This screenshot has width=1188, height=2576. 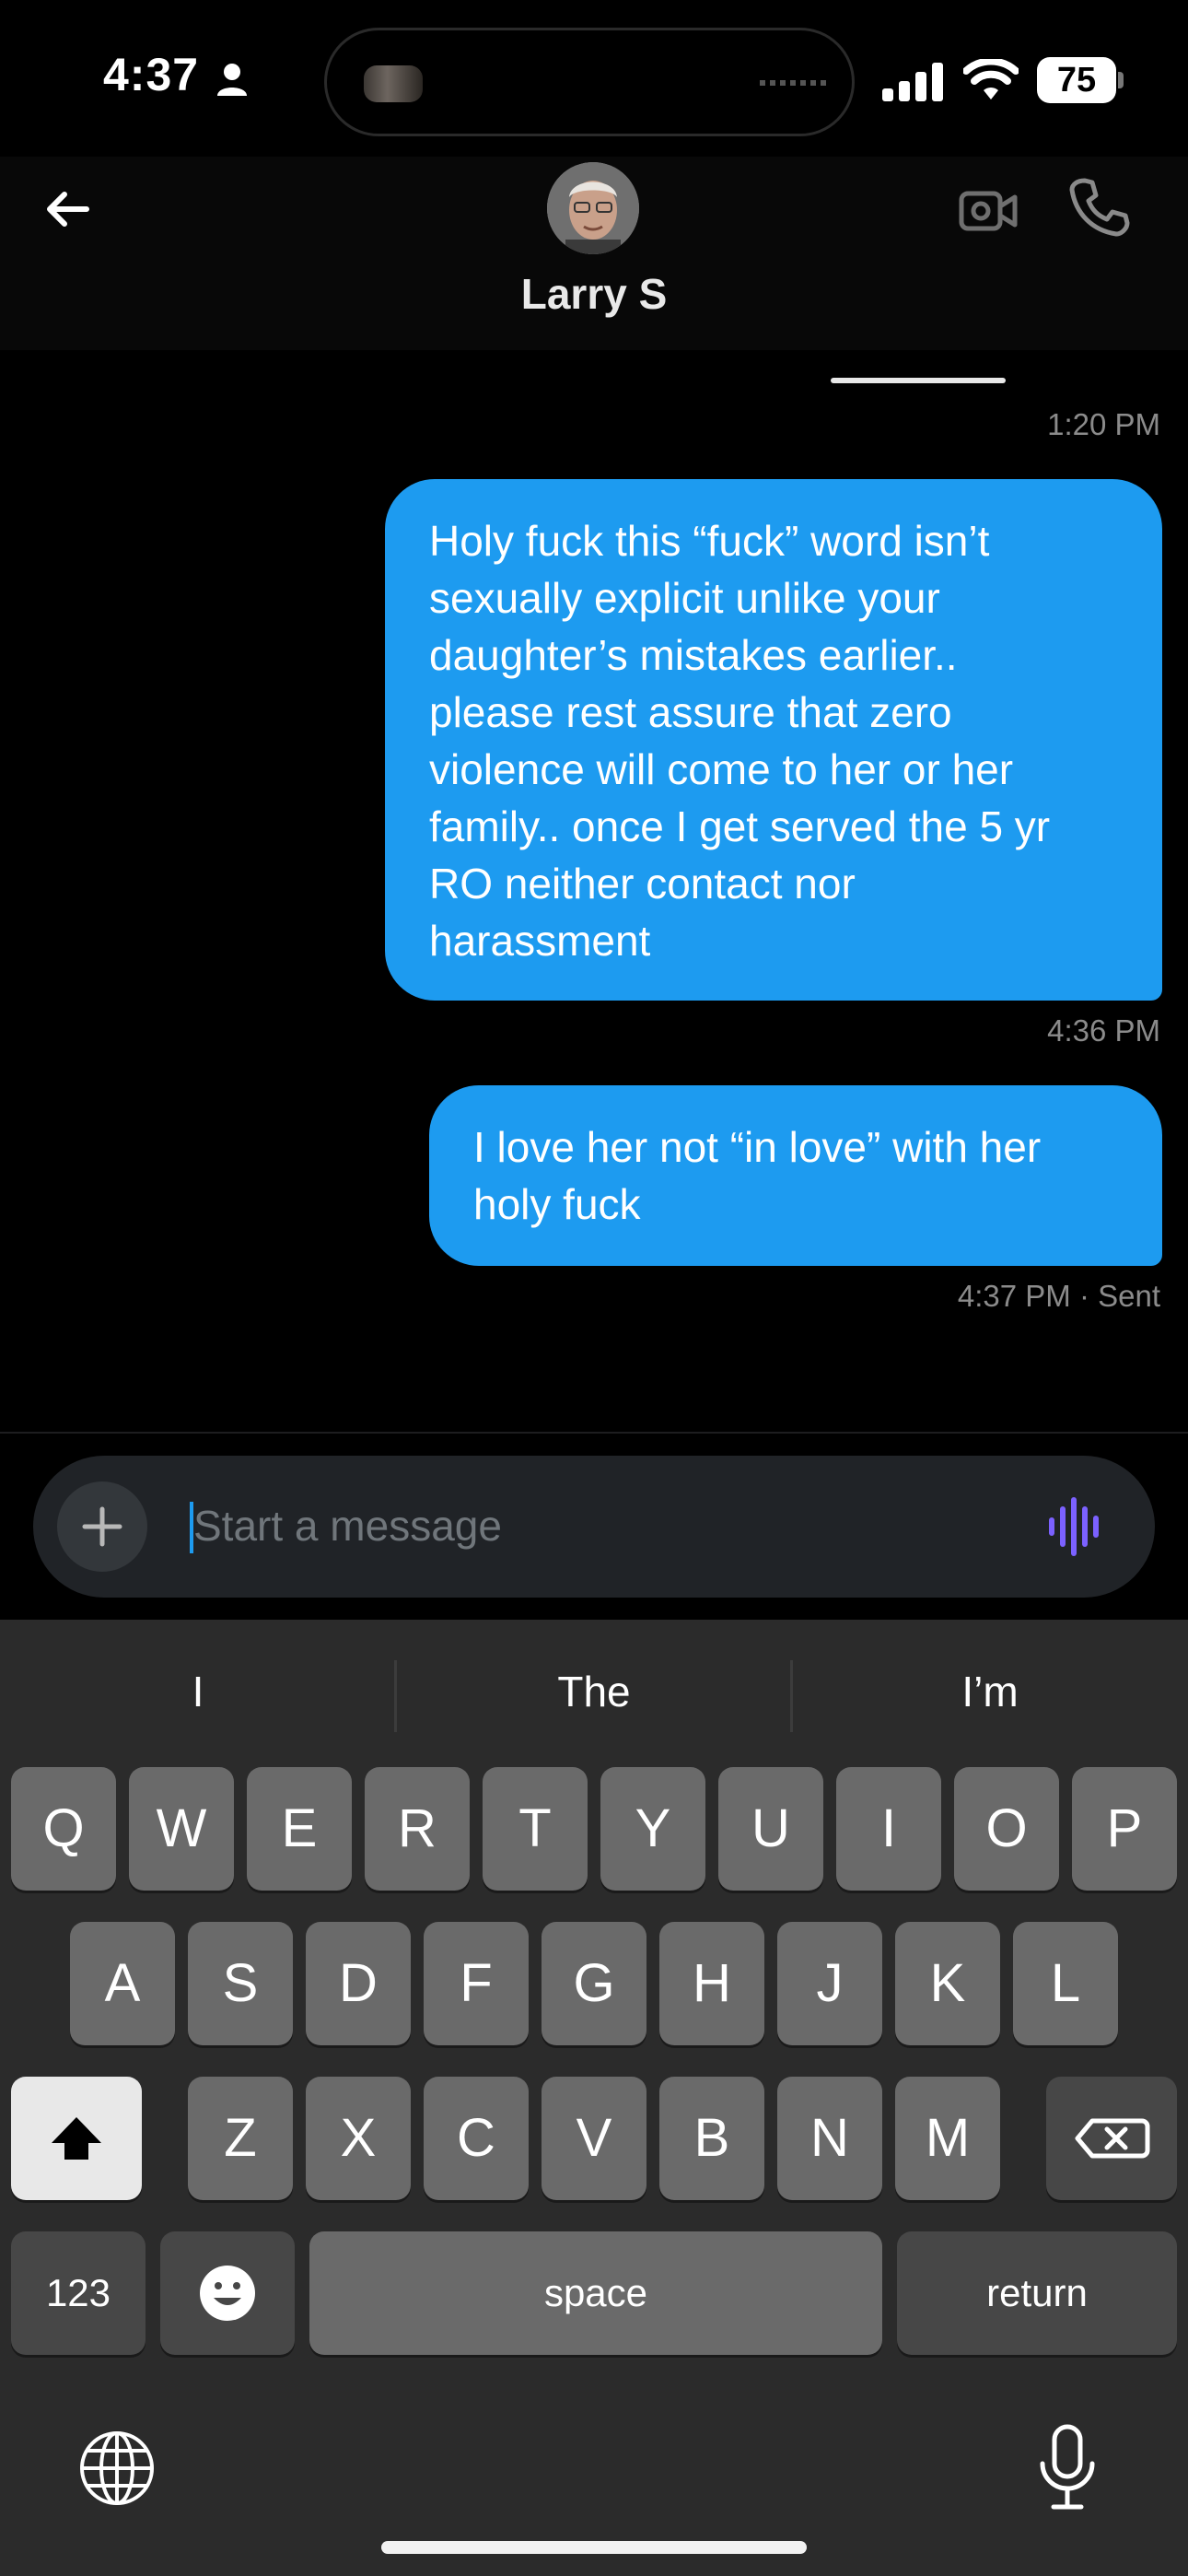 What do you see at coordinates (711, 2138) in the screenshot?
I see `key-b: B` at bounding box center [711, 2138].